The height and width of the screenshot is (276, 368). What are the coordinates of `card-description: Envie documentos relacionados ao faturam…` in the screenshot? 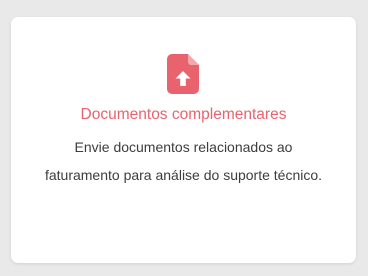 It's located at (183, 161).